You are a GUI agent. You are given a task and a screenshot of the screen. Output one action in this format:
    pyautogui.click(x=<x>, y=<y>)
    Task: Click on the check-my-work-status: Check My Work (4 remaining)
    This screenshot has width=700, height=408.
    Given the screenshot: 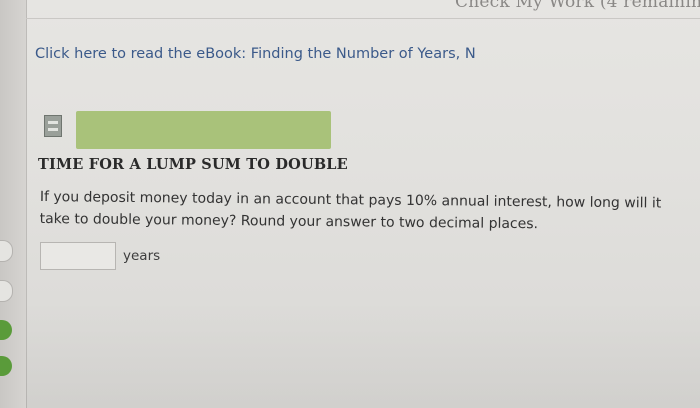 What is the action you would take?
    pyautogui.click(x=577, y=6)
    